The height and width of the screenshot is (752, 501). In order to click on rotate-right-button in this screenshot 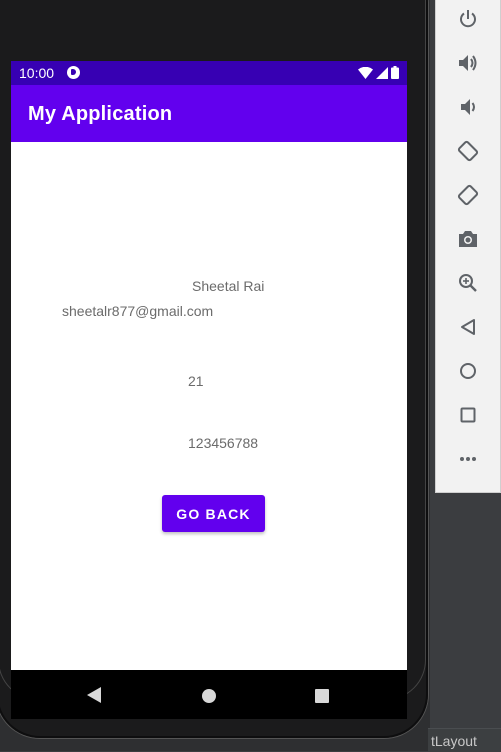, I will do `click(468, 195)`.